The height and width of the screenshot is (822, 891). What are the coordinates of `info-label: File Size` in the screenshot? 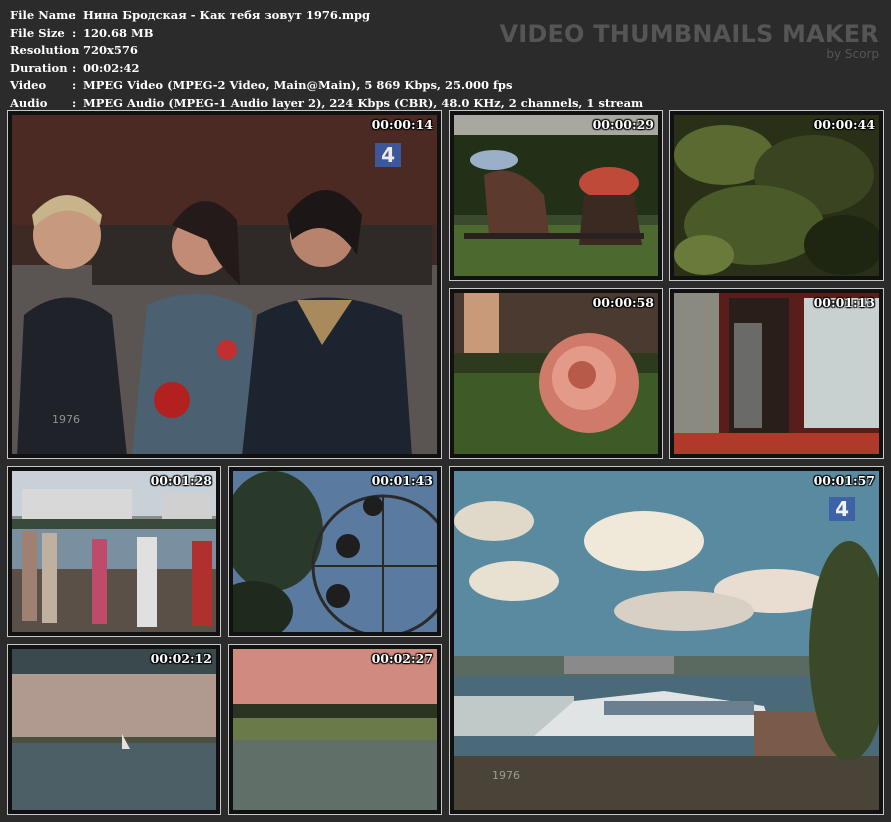 It's located at (37, 32).